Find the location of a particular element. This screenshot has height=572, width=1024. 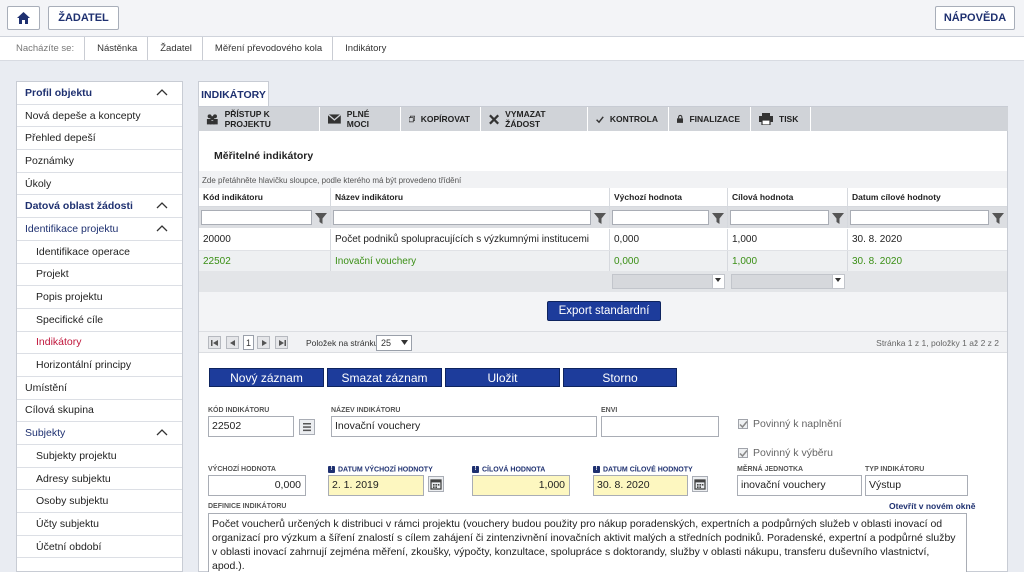

sidebar-item: Osoby subjektu is located at coordinates (99, 502).